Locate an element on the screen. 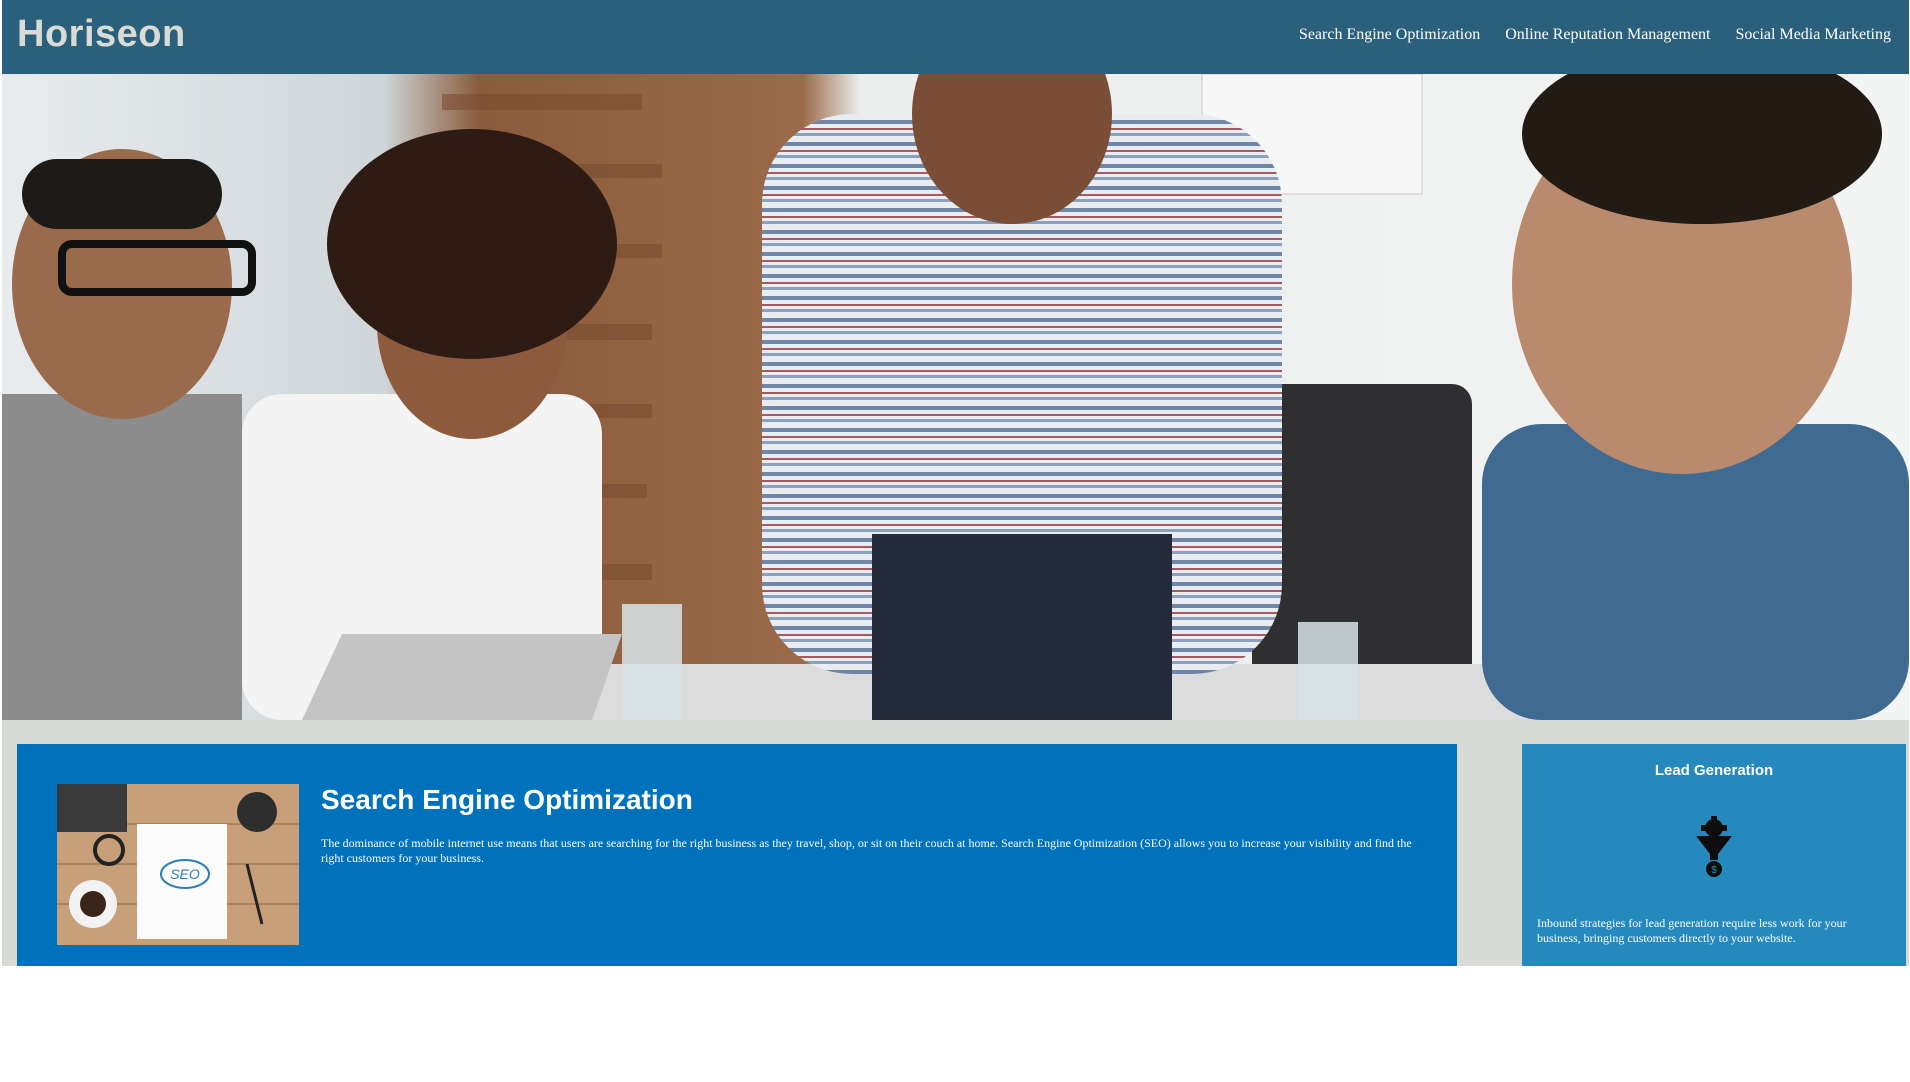 The image size is (1910, 1082). seo-section-title: Search Engine Optimization is located at coordinates (507, 799).